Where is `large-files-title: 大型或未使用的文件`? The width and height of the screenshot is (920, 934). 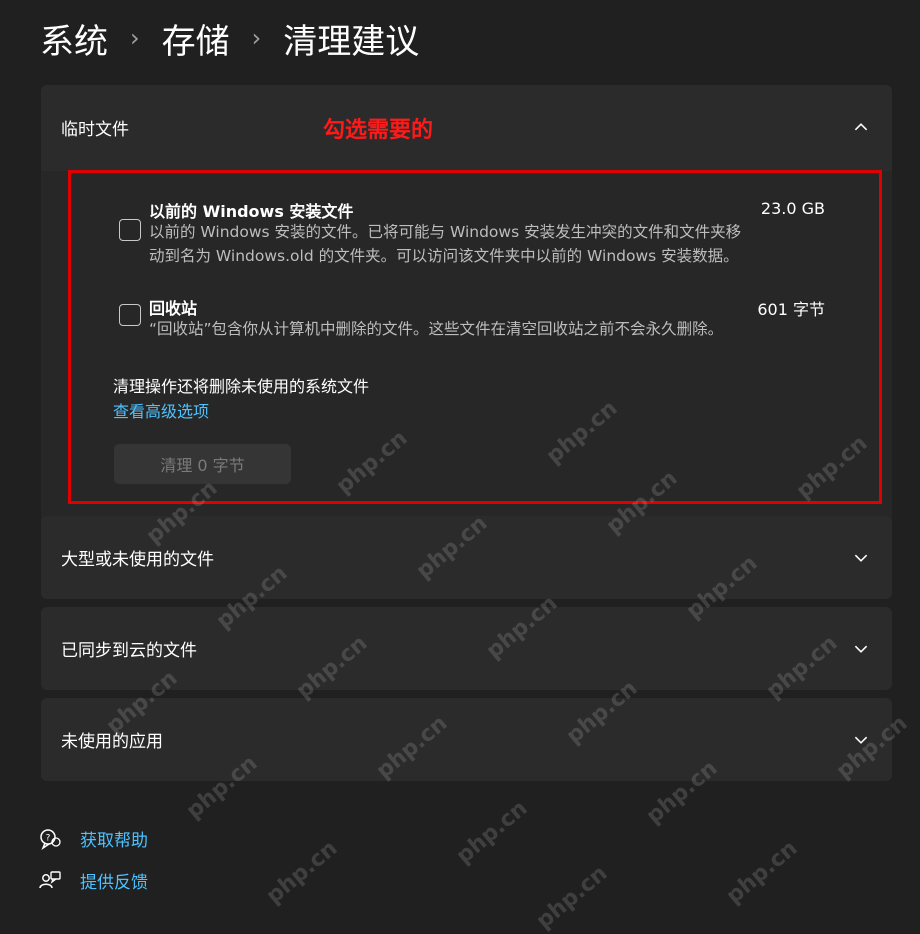 large-files-title: 大型或未使用的文件 is located at coordinates (137, 560).